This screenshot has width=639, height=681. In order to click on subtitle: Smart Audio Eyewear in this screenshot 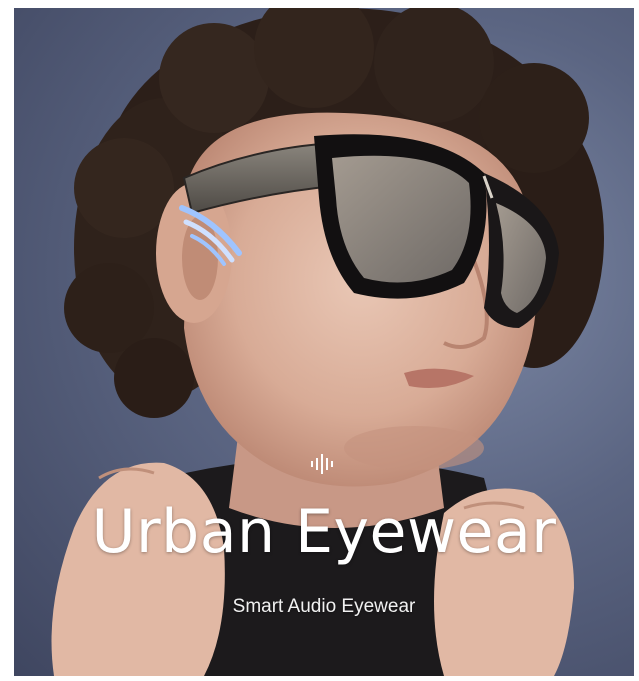, I will do `click(324, 606)`.